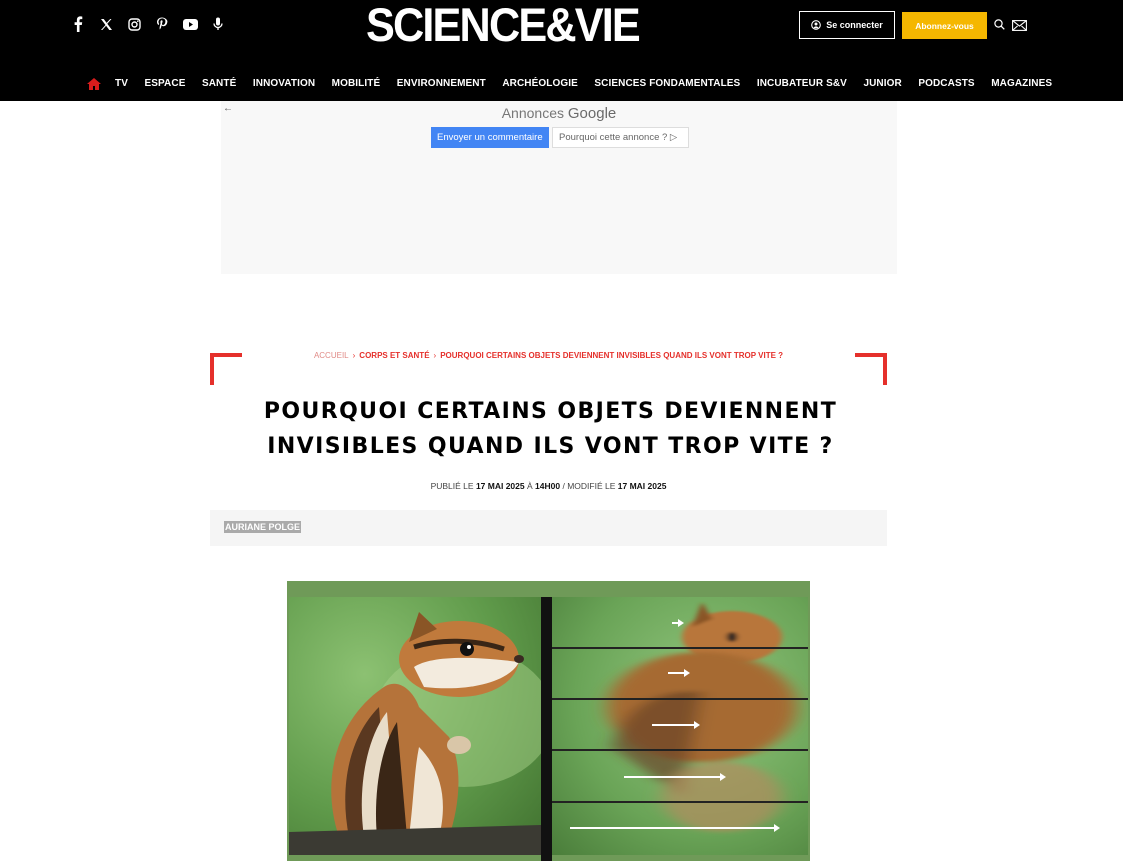  I want to click on social-links, so click(148, 24).